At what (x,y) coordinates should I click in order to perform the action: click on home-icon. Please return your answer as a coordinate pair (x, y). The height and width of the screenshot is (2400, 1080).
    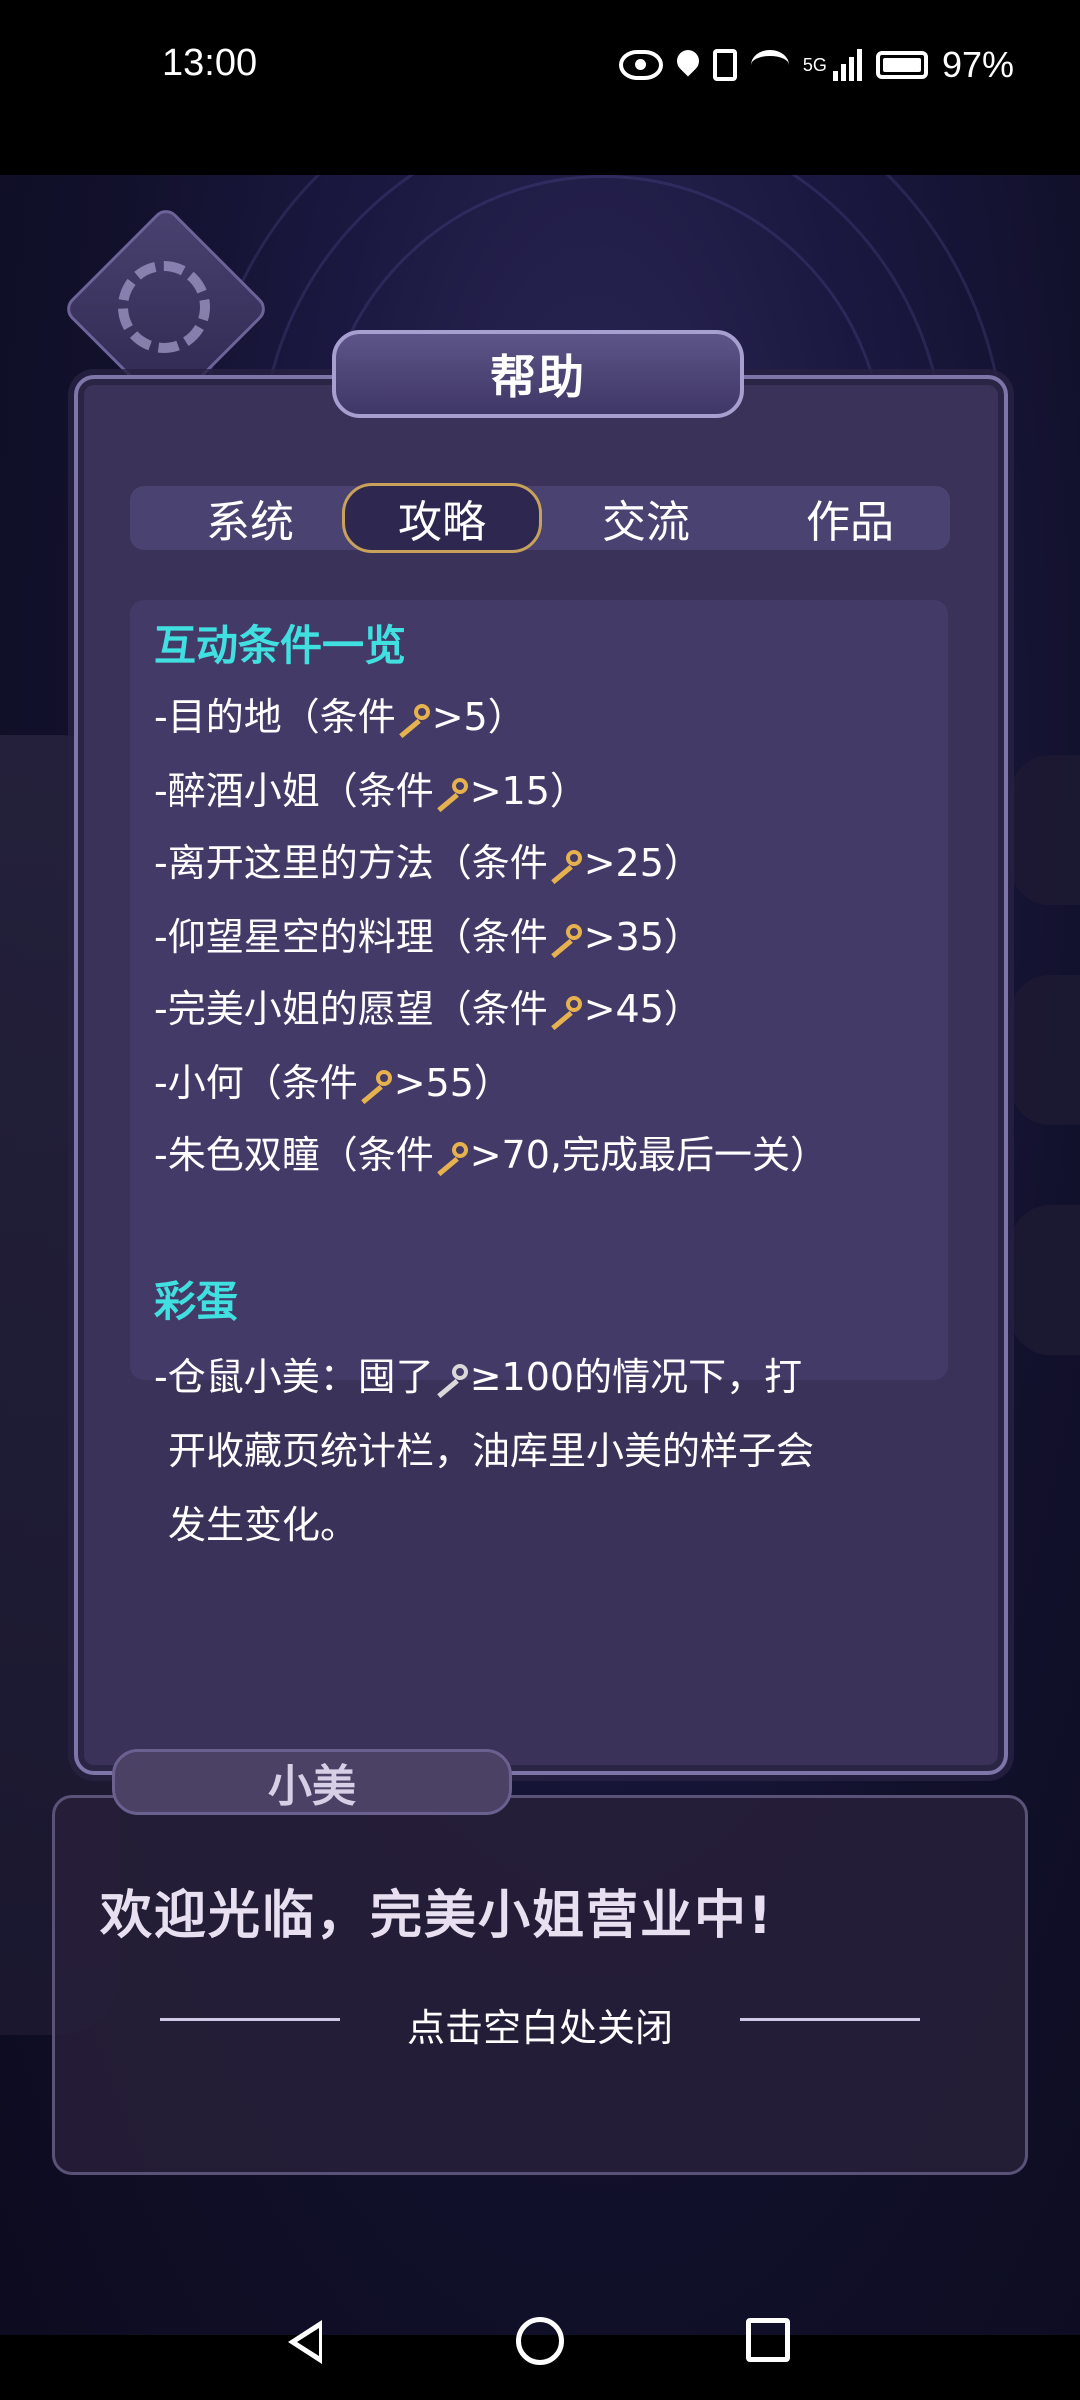
    Looking at the image, I should click on (540, 2341).